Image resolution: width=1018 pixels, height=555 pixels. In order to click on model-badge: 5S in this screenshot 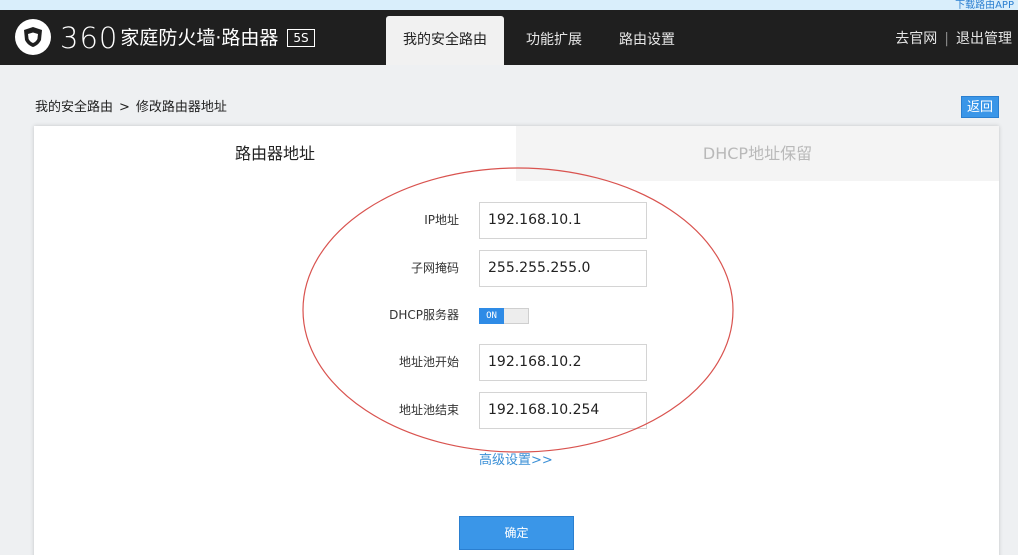, I will do `click(301, 38)`.